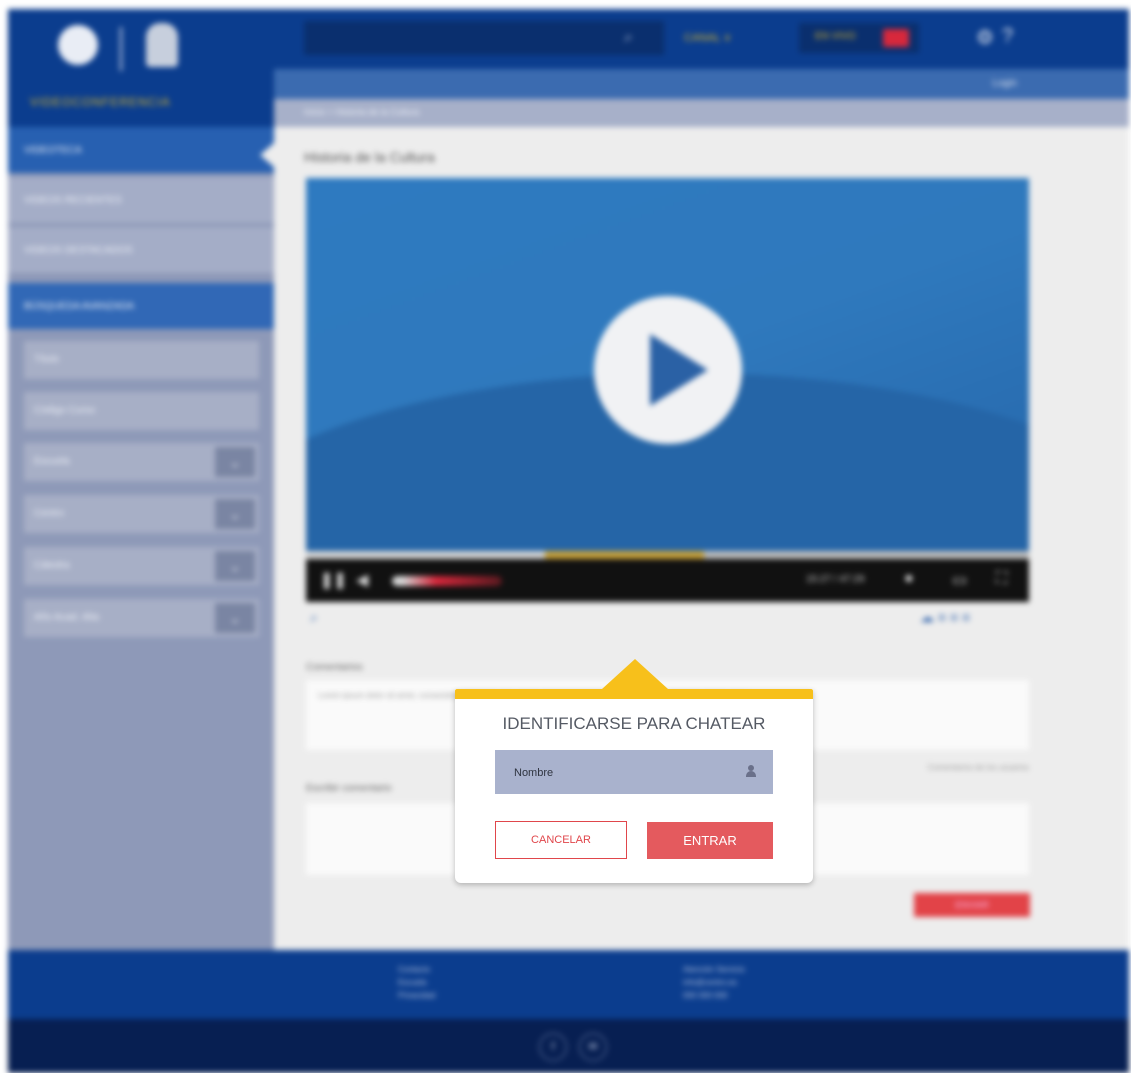  What do you see at coordinates (701, 84) in the screenshot?
I see `sub-bar: Login` at bounding box center [701, 84].